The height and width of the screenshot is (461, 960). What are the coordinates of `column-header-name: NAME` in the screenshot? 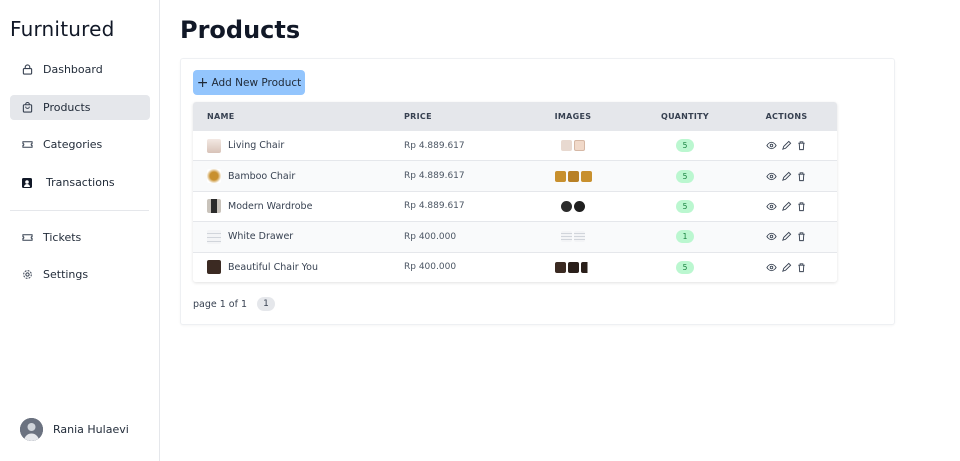 It's located at (221, 116).